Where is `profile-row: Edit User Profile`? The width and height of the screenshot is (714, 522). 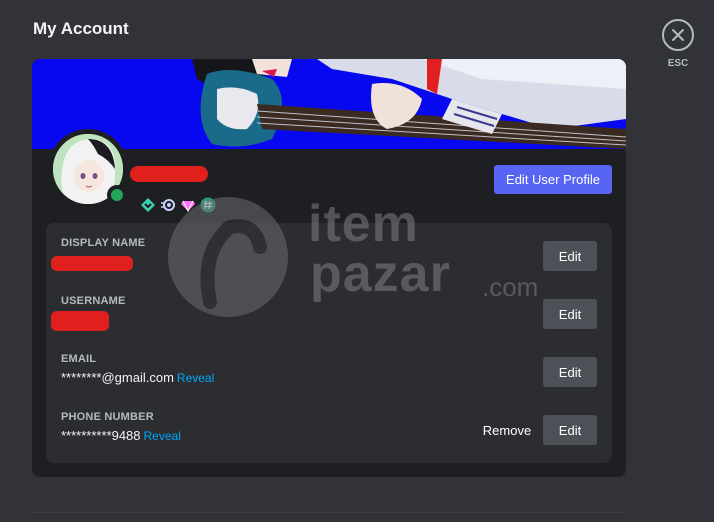
profile-row: Edit User Profile is located at coordinates (329, 175).